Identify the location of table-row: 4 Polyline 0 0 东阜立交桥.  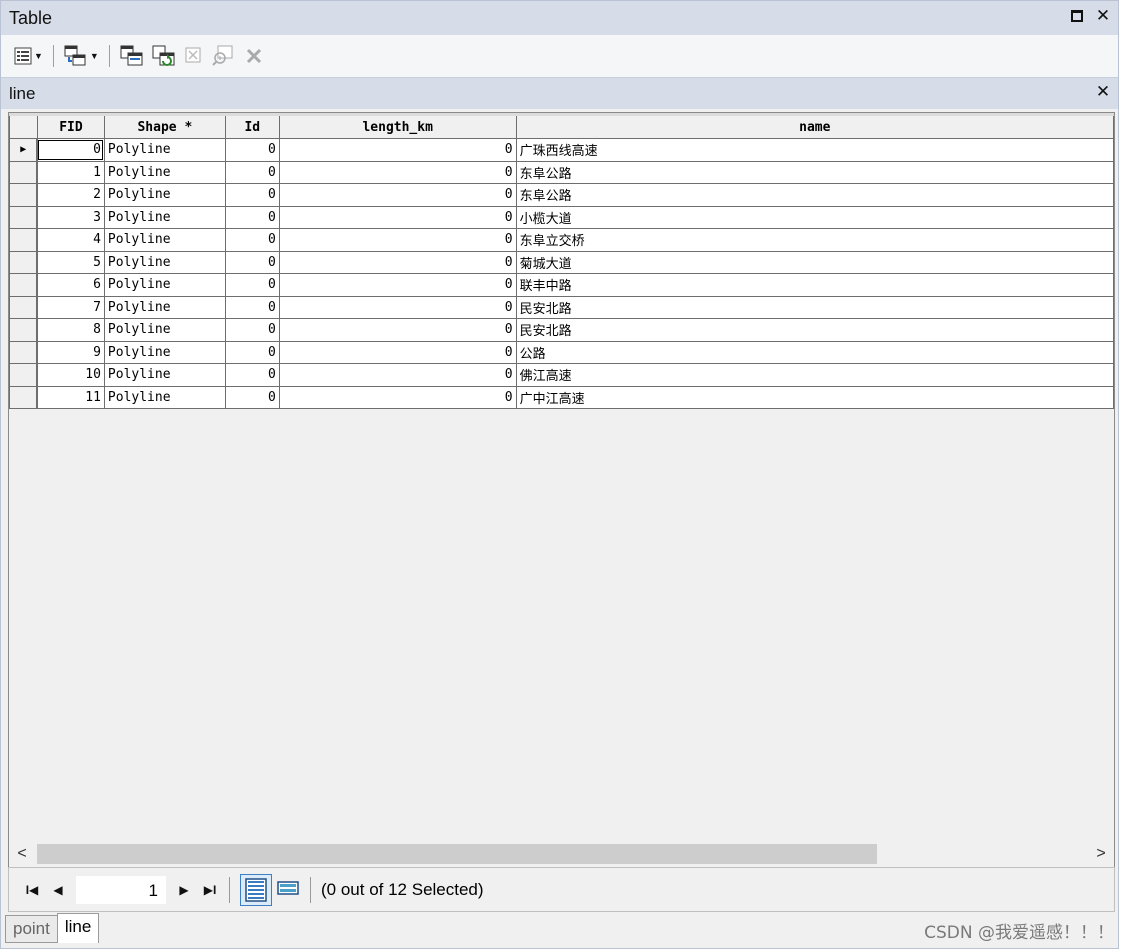
(561, 240).